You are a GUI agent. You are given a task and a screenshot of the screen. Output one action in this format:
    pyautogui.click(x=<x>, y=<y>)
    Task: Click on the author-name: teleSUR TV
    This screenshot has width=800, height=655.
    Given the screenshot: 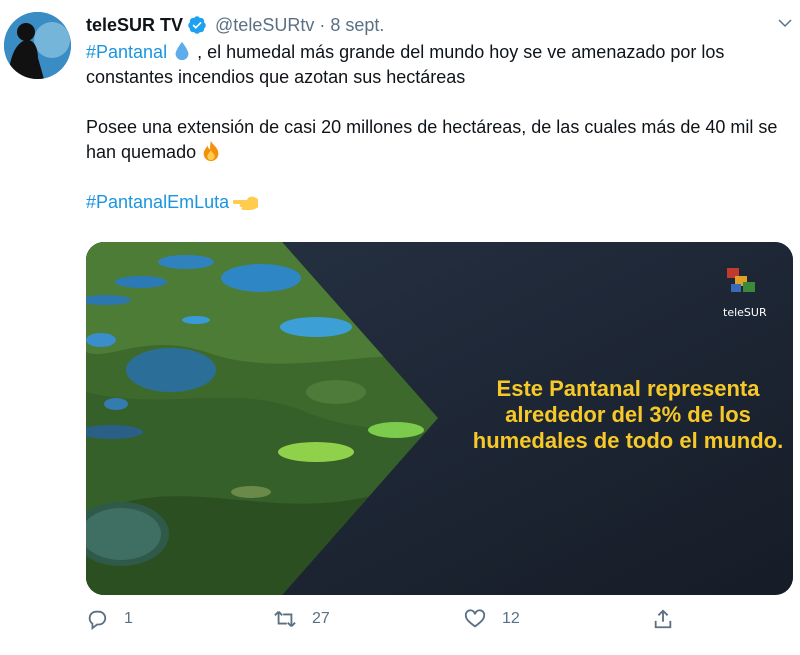 What is the action you would take?
    pyautogui.click(x=134, y=25)
    